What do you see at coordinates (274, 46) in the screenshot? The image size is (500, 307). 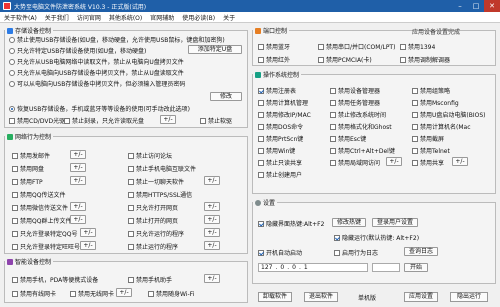 I see `port-item-0: 禁用蓝牙` at bounding box center [274, 46].